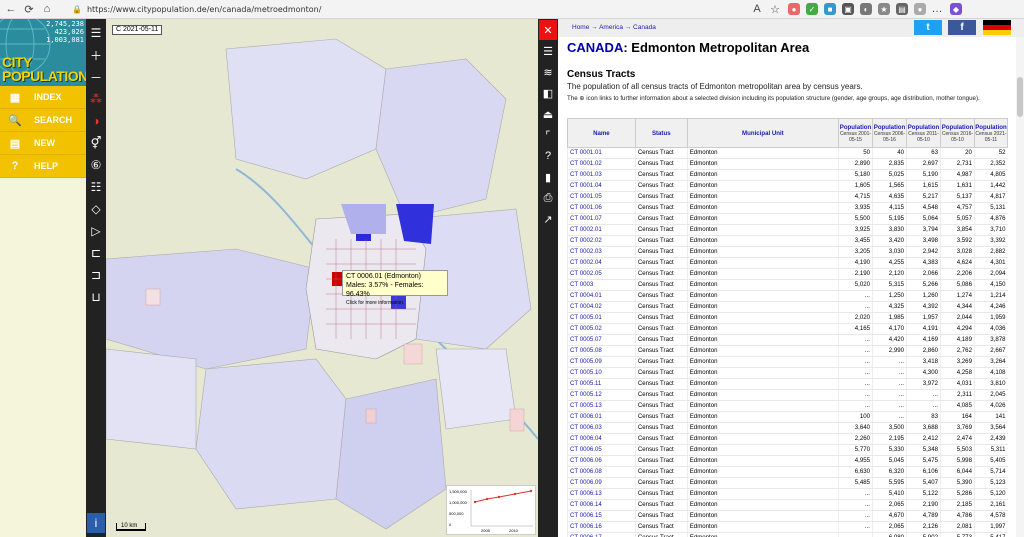 The height and width of the screenshot is (537, 1024). What do you see at coordinates (548, 72) in the screenshot?
I see `layers-icon: ≋` at bounding box center [548, 72].